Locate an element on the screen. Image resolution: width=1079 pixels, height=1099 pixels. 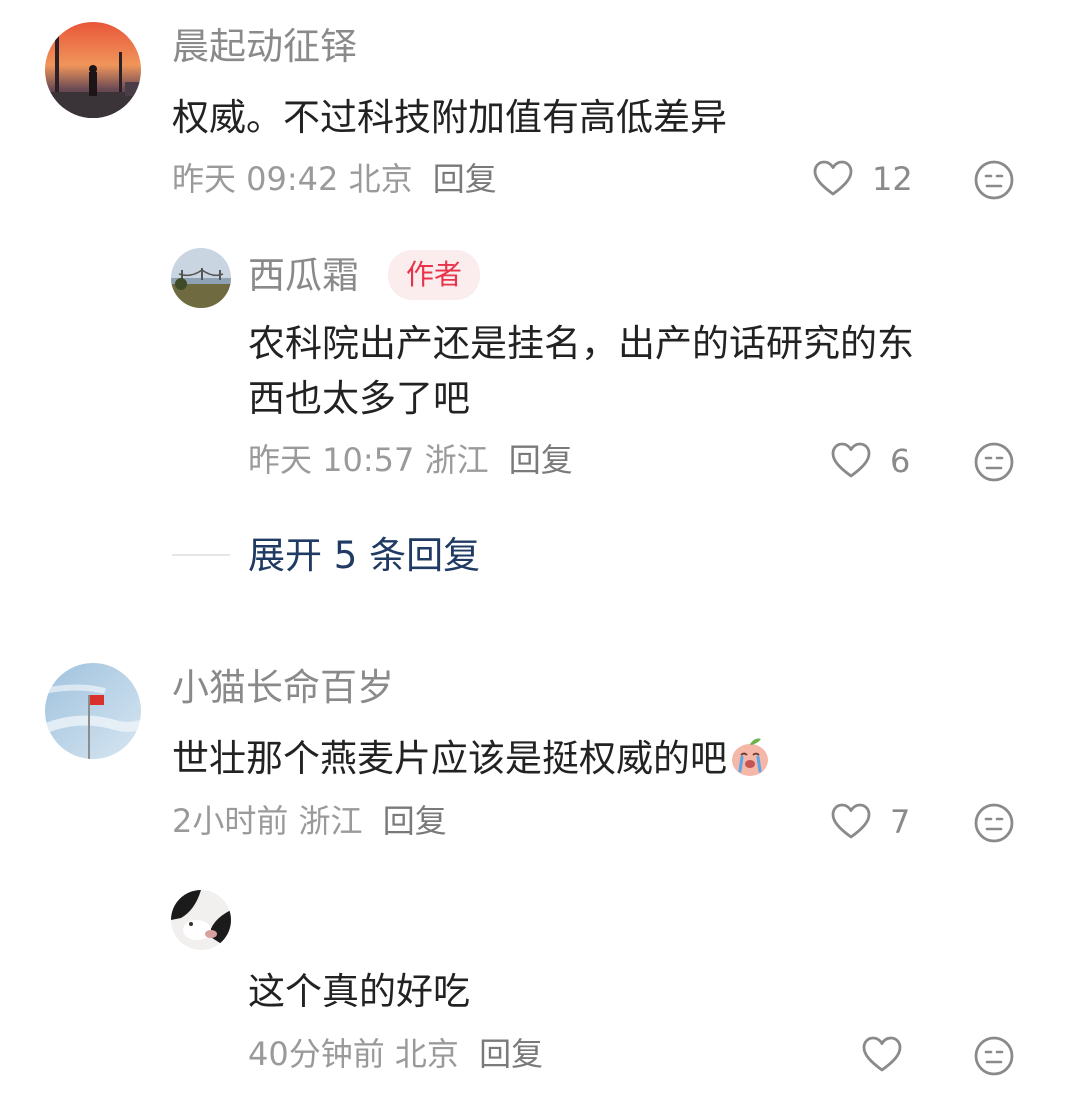
crying-peach-emoji-icon is located at coordinates (750, 756).